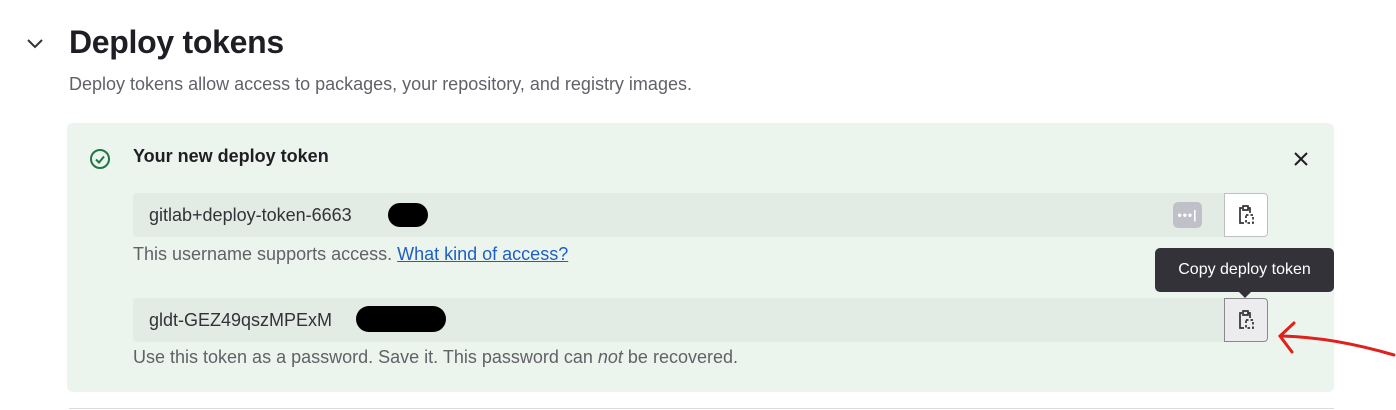 The width and height of the screenshot is (1396, 410). Describe the element at coordinates (701, 408) in the screenshot. I see `divider` at that location.